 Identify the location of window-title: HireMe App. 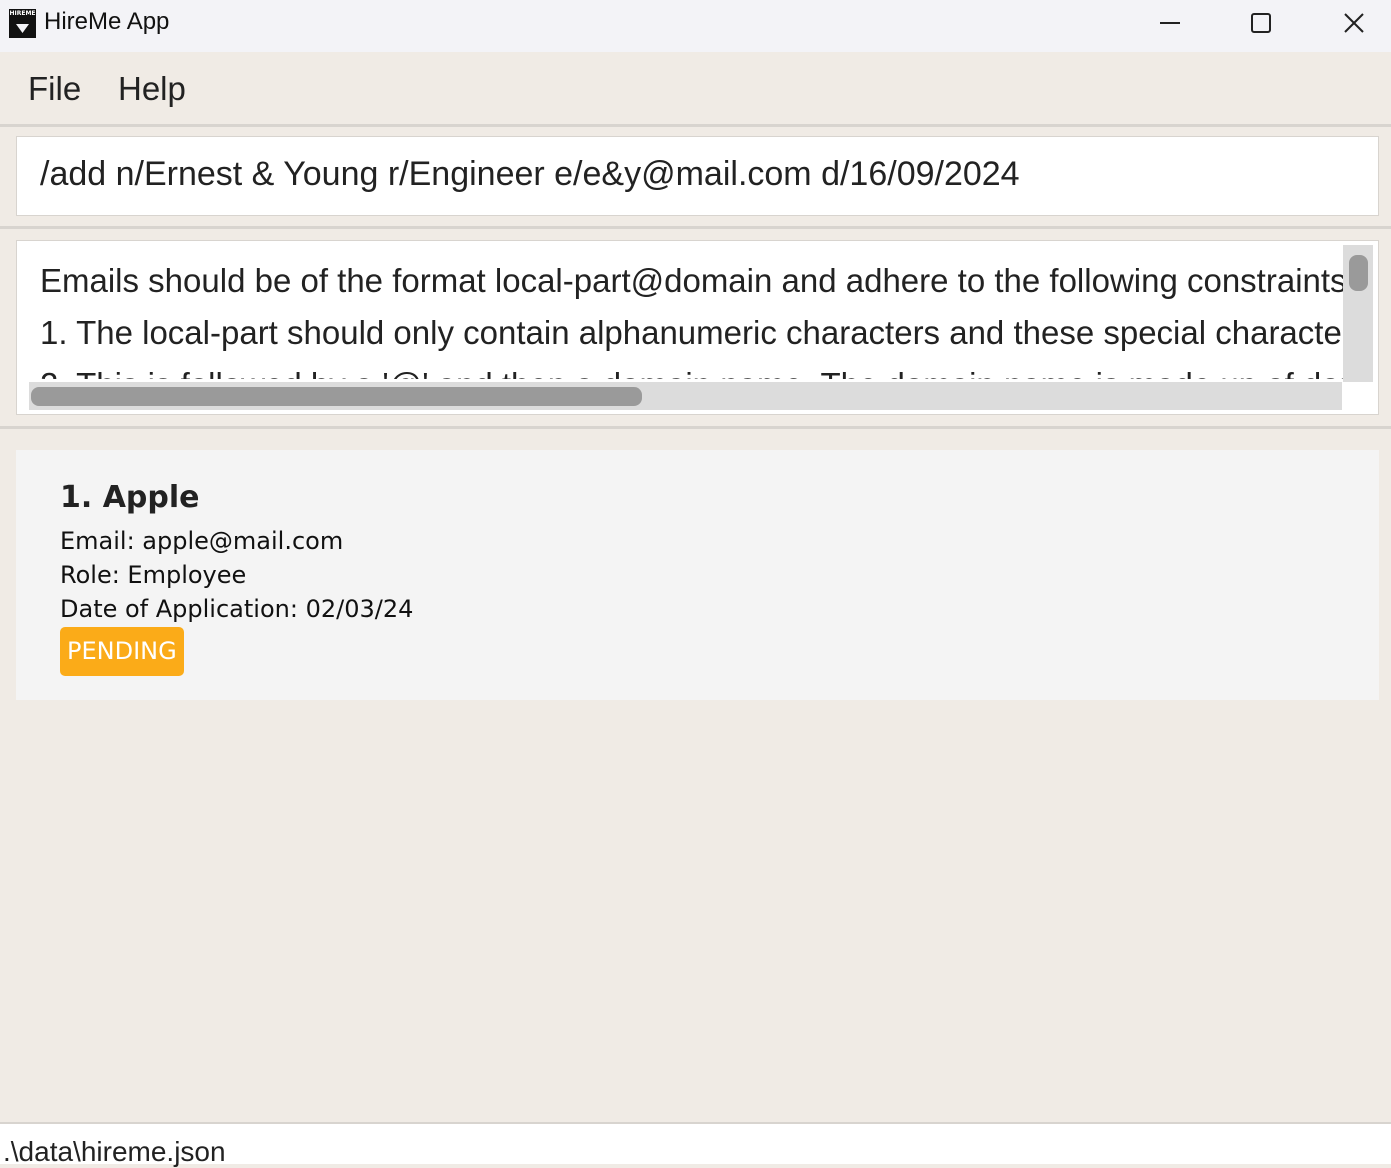
(107, 21).